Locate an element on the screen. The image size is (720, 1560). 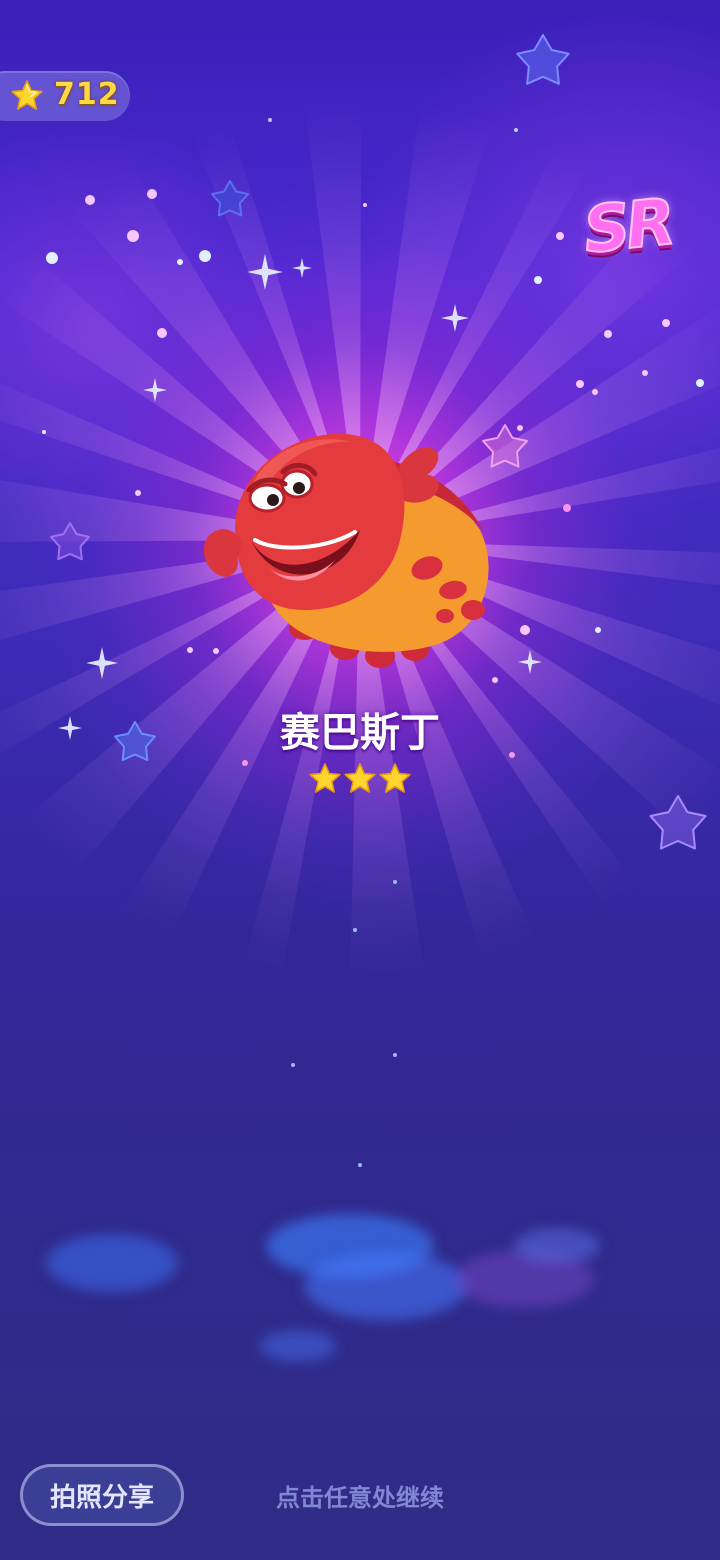
star-rating is located at coordinates (360, 782).